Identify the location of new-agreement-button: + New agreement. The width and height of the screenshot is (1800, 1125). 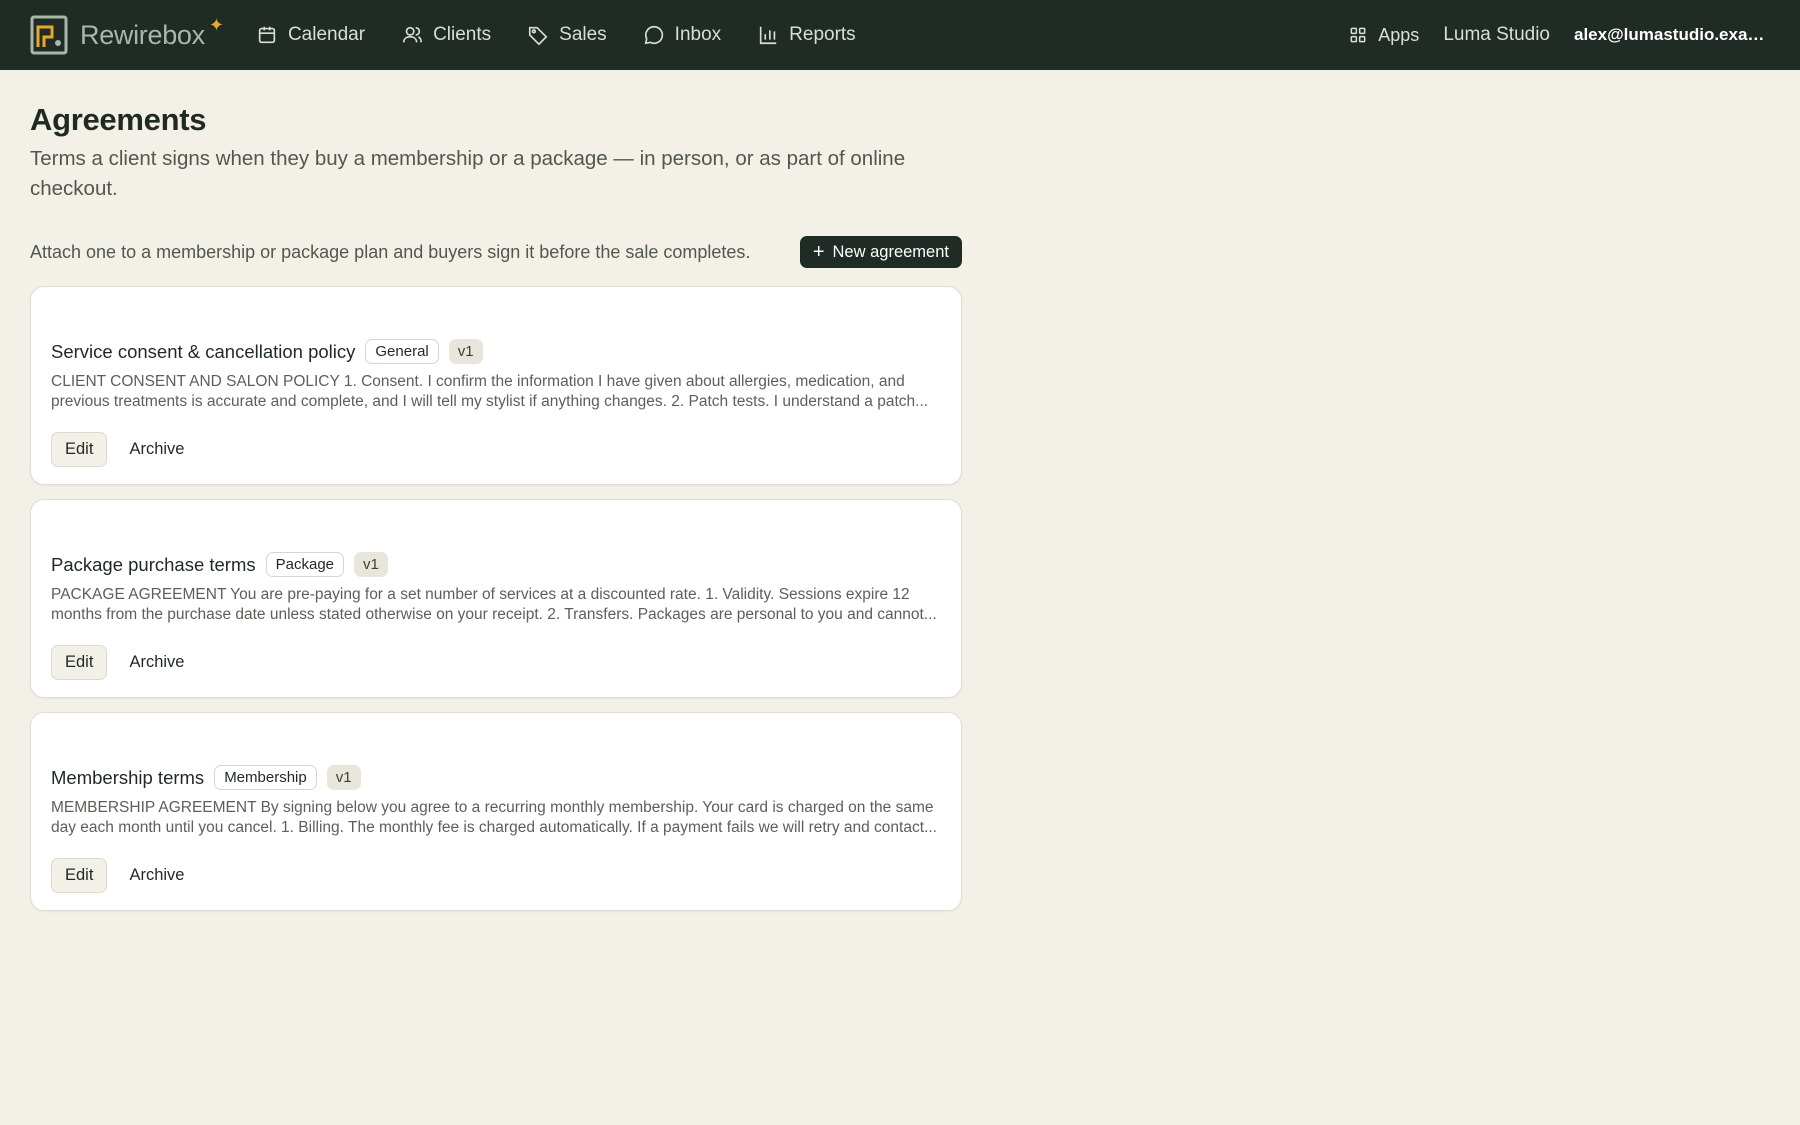
(880, 252).